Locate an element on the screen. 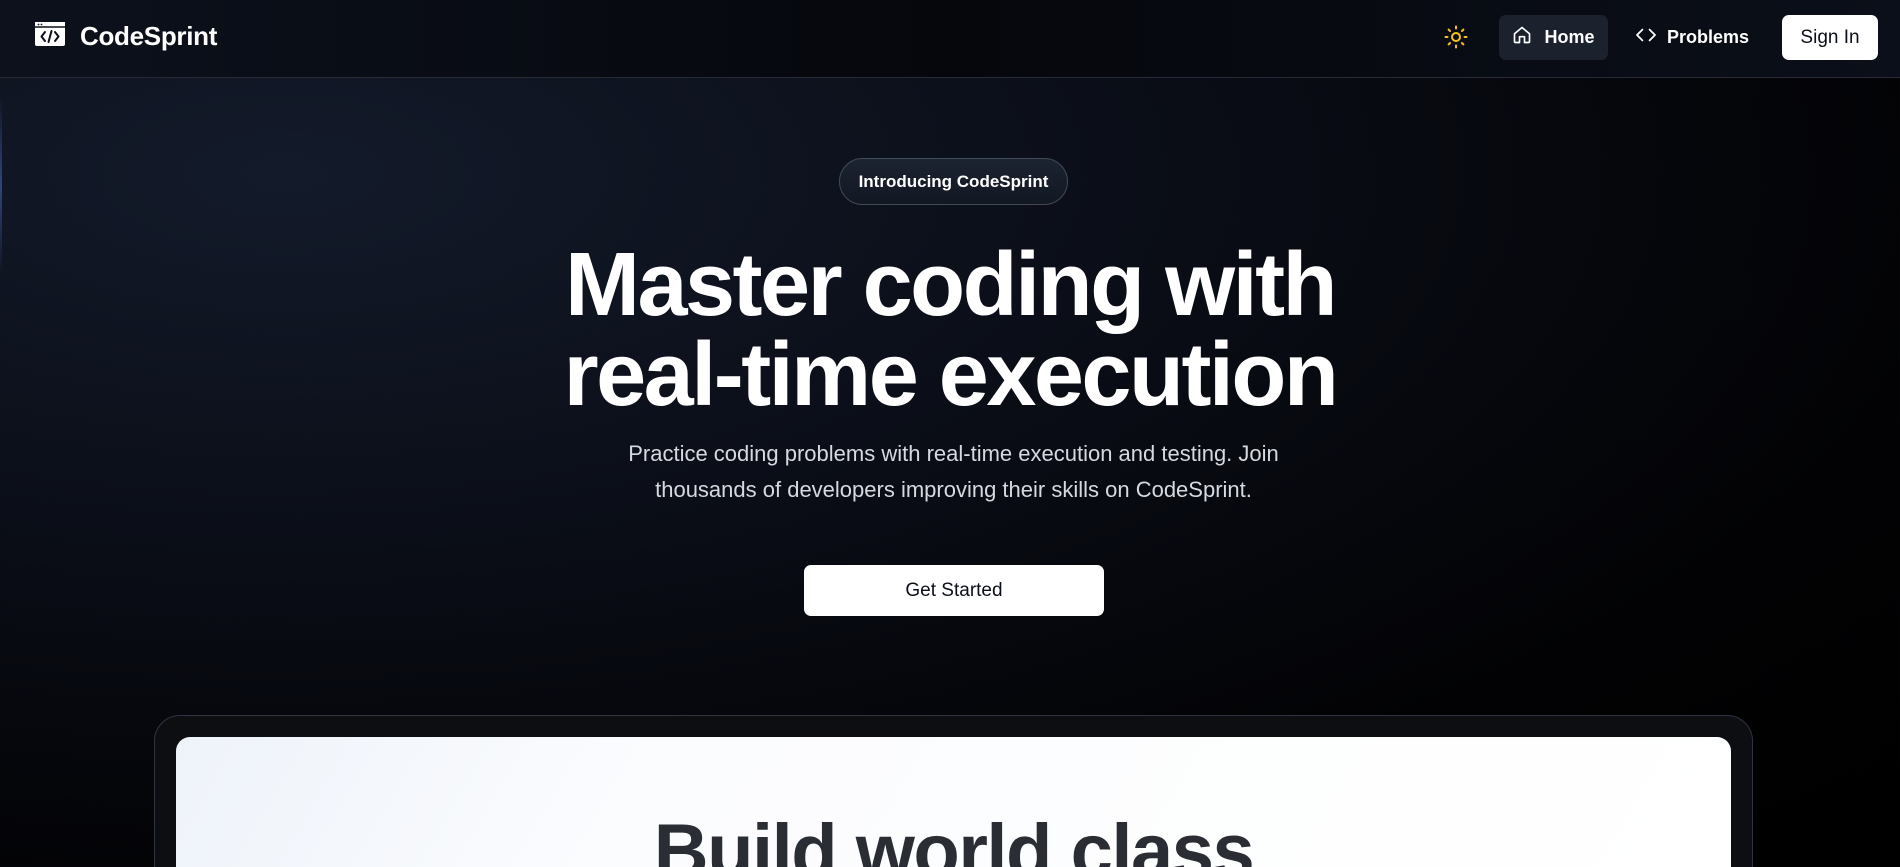 The width and height of the screenshot is (1900, 867). theme-toggle-button is located at coordinates (1456, 39).